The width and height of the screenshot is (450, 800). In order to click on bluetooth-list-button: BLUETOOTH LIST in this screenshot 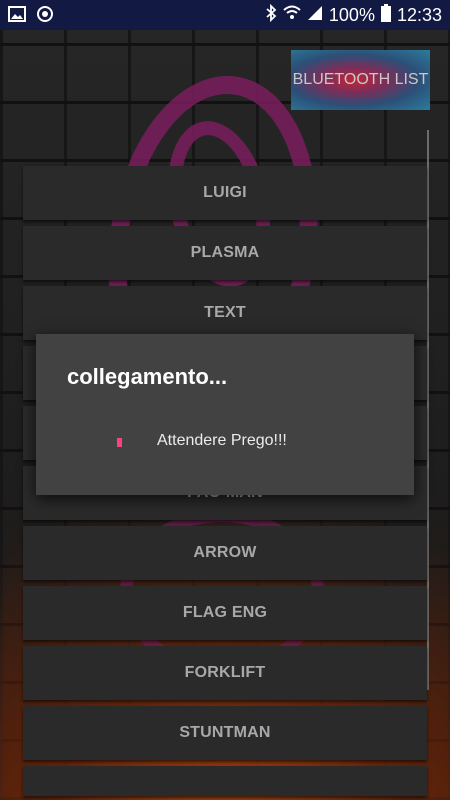, I will do `click(360, 80)`.